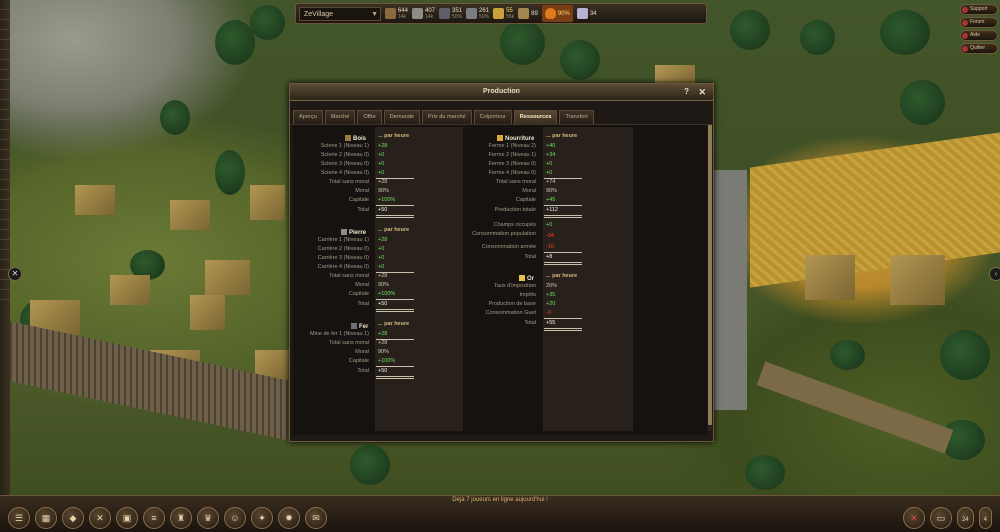  What do you see at coordinates (316, 518) in the screenshot?
I see `letter-icon: ✉` at bounding box center [316, 518].